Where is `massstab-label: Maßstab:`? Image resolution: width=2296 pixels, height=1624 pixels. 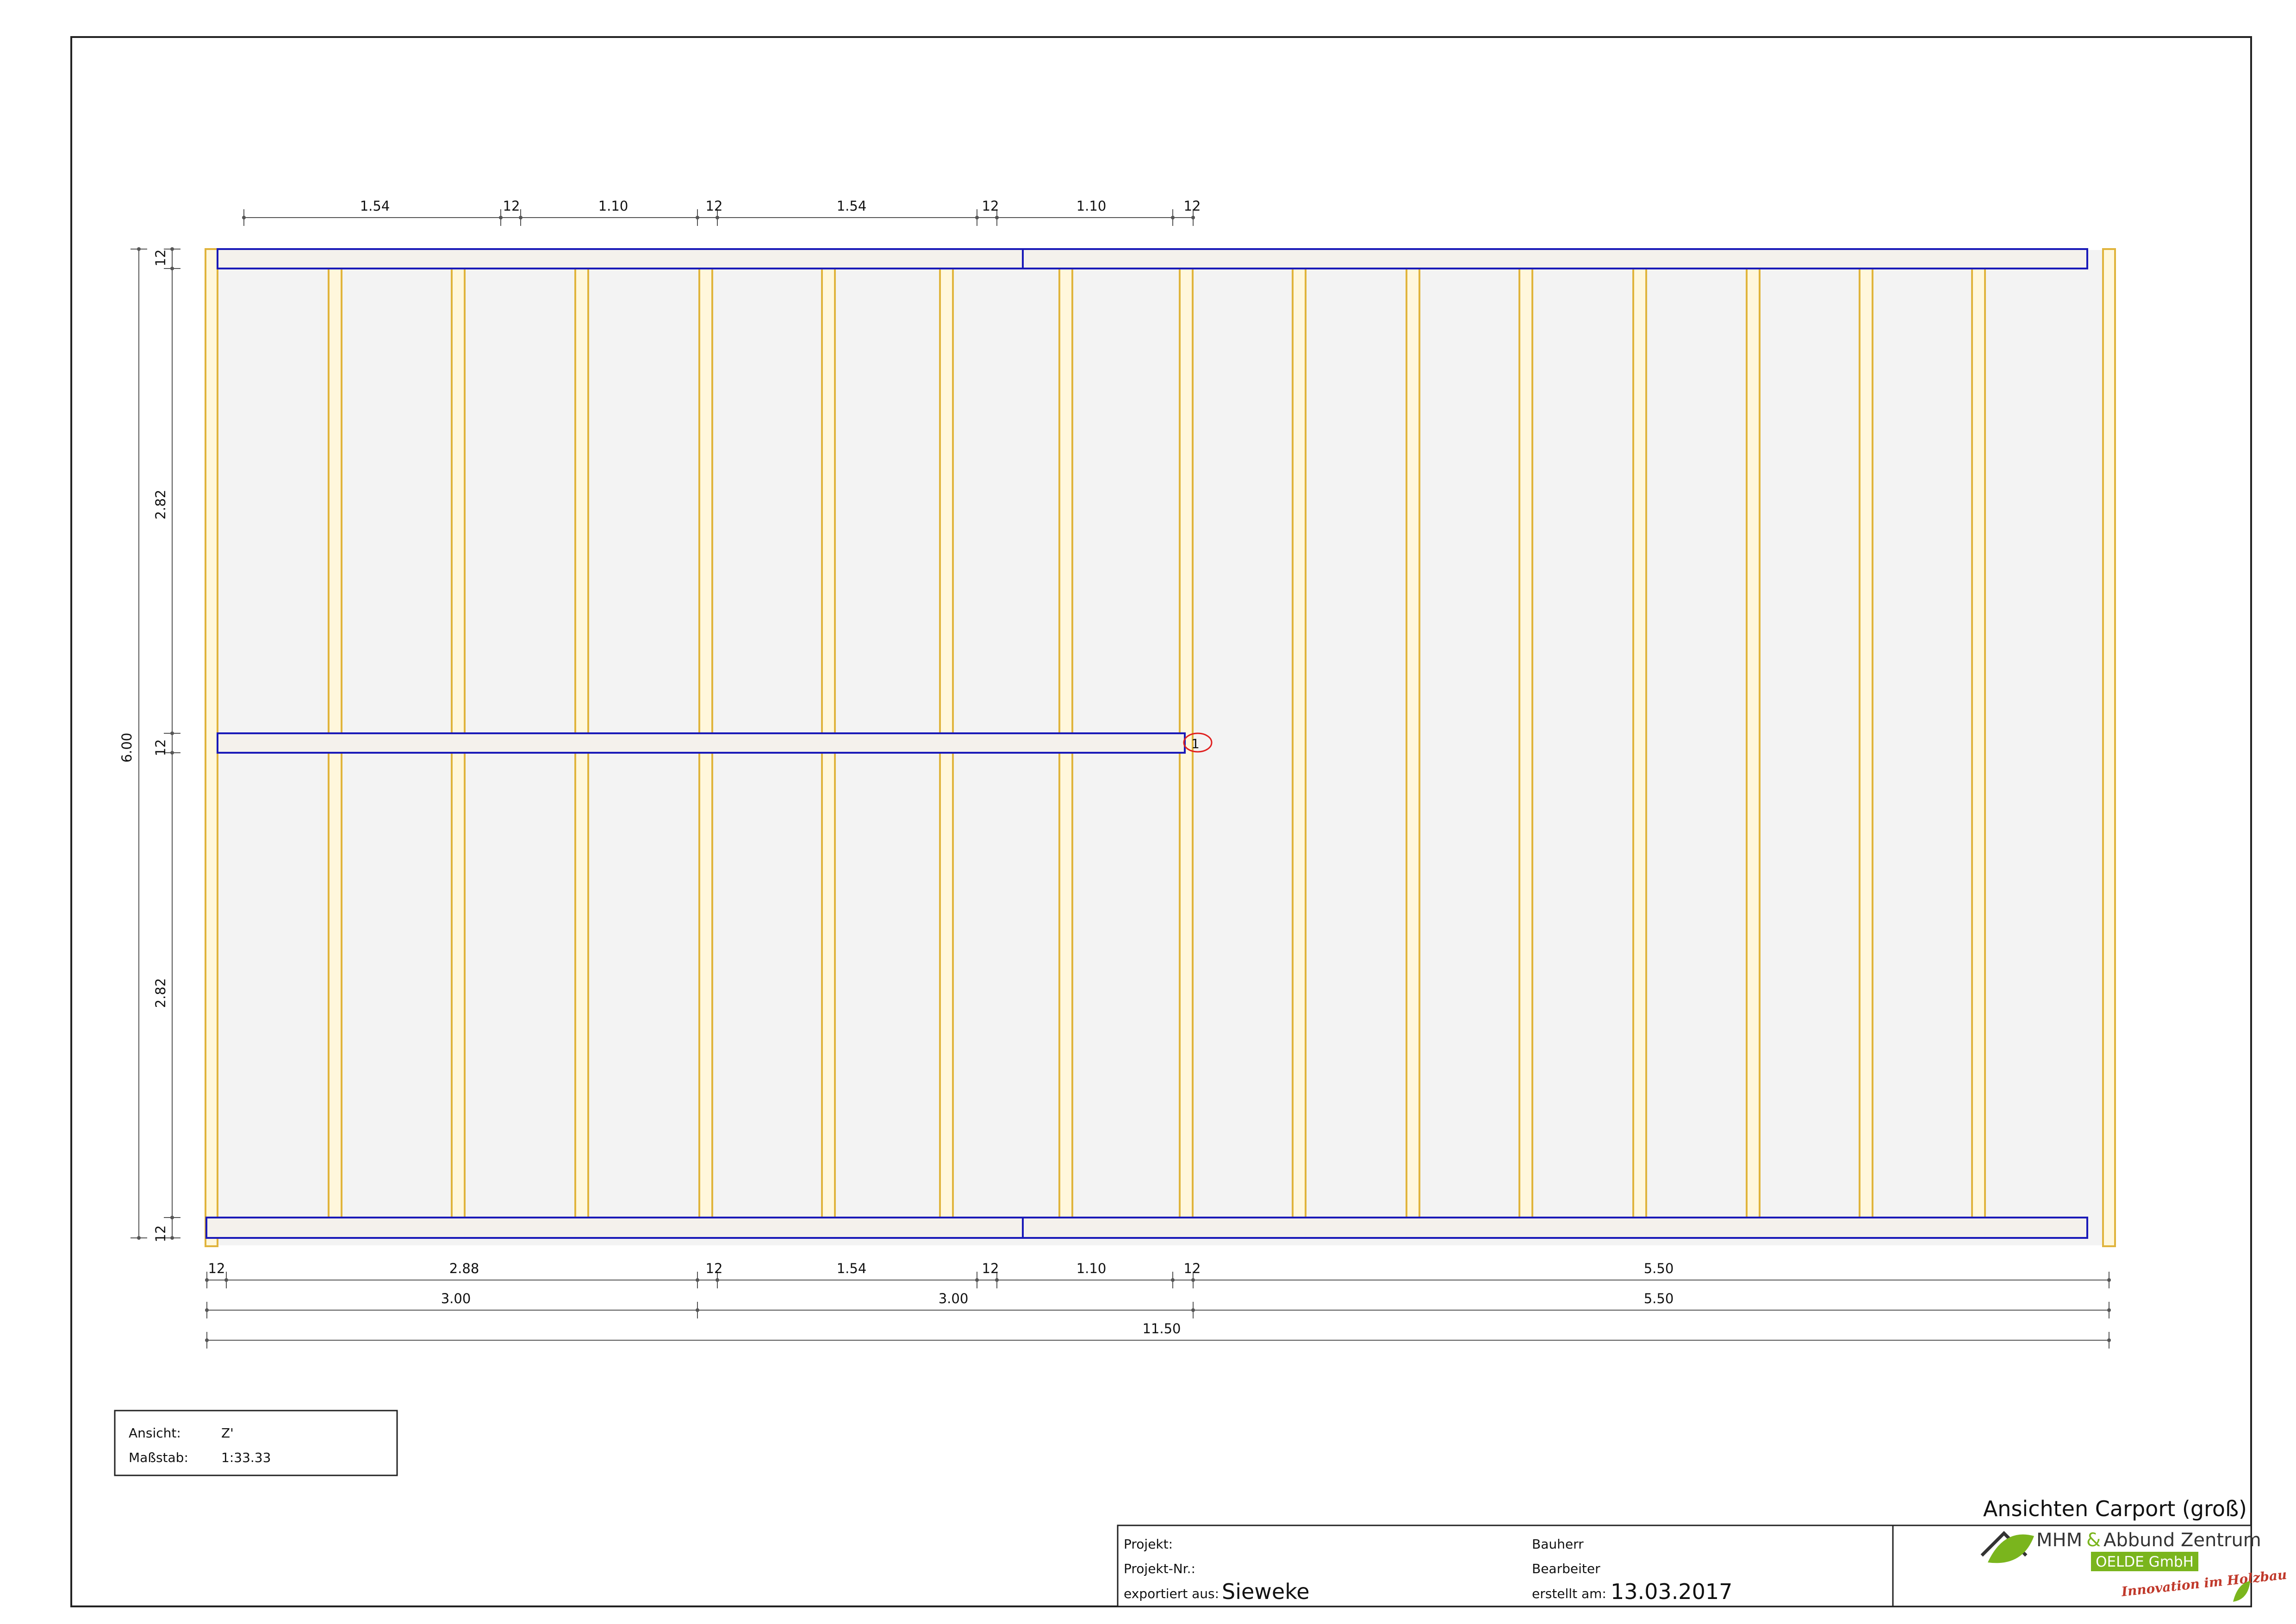
massstab-label: Maßstab: is located at coordinates (158, 1457).